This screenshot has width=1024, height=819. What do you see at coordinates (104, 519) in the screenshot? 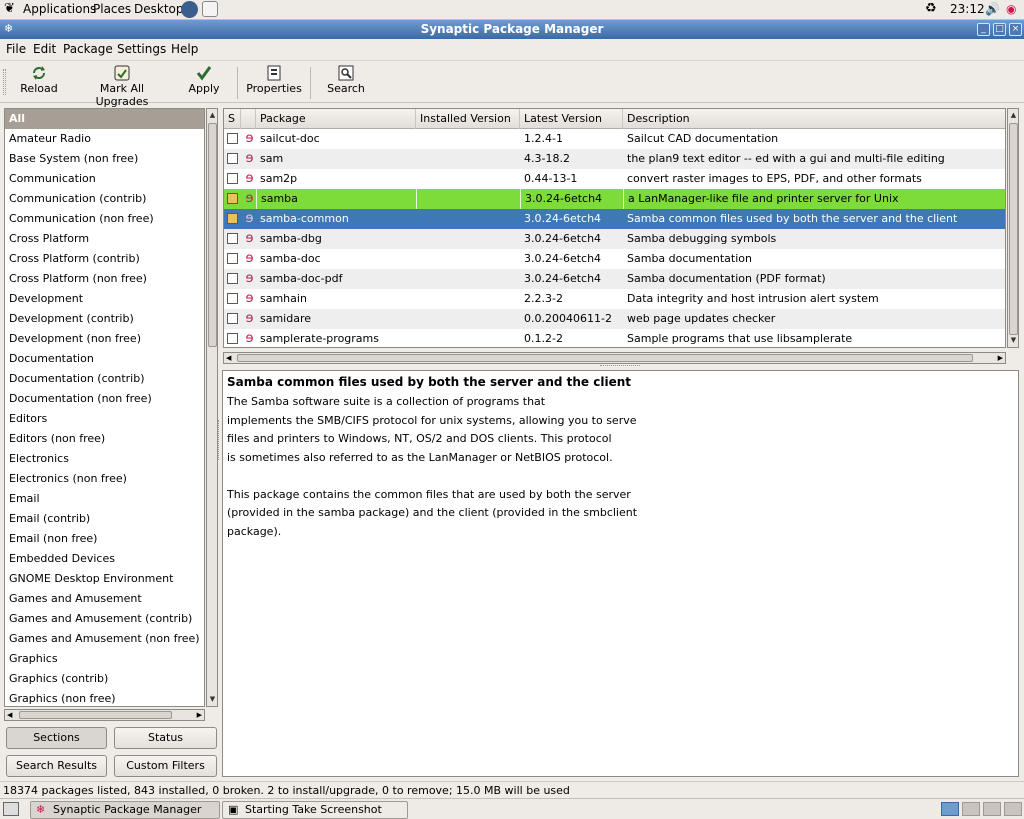
I see `section-item: Email (contrib)` at bounding box center [104, 519].